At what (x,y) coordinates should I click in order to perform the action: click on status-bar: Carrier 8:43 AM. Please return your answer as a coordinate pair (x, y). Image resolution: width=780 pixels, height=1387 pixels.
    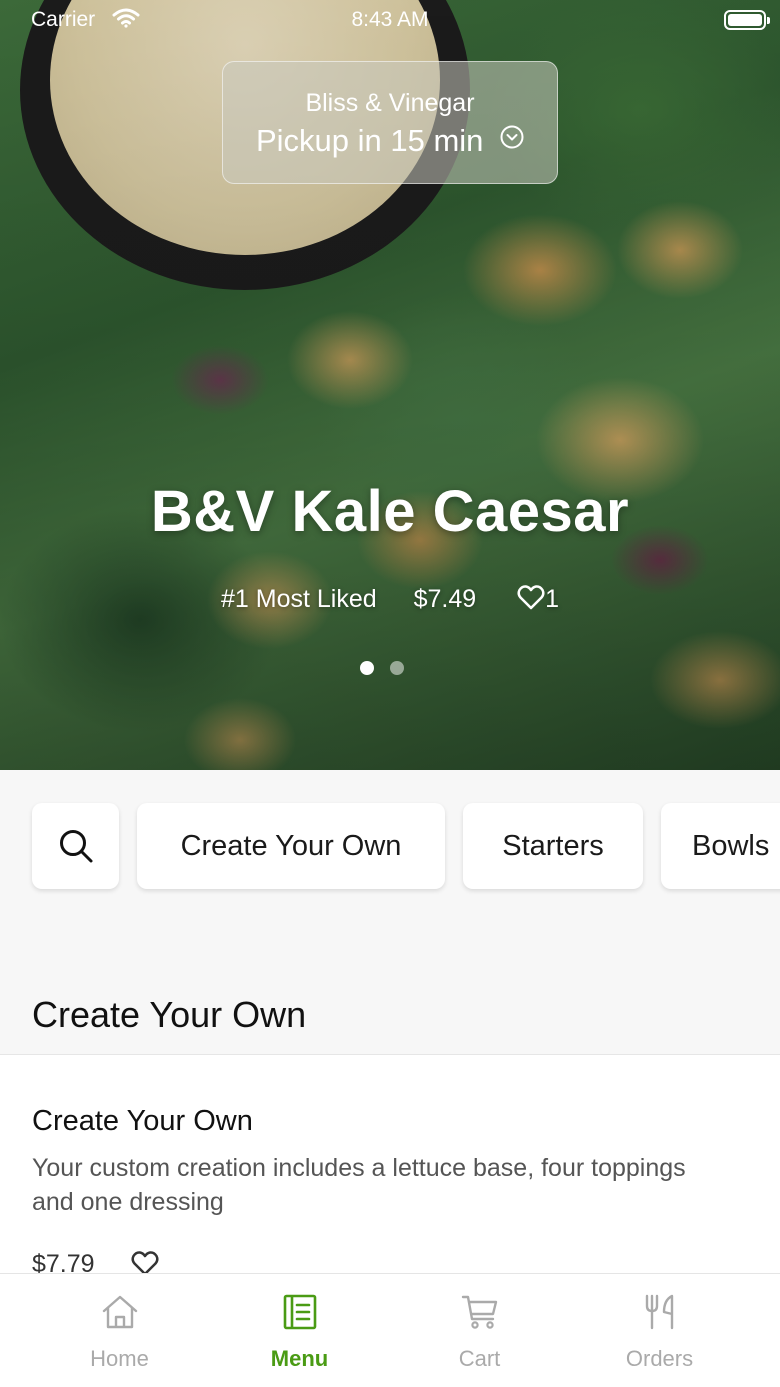
    Looking at the image, I should click on (390, 20).